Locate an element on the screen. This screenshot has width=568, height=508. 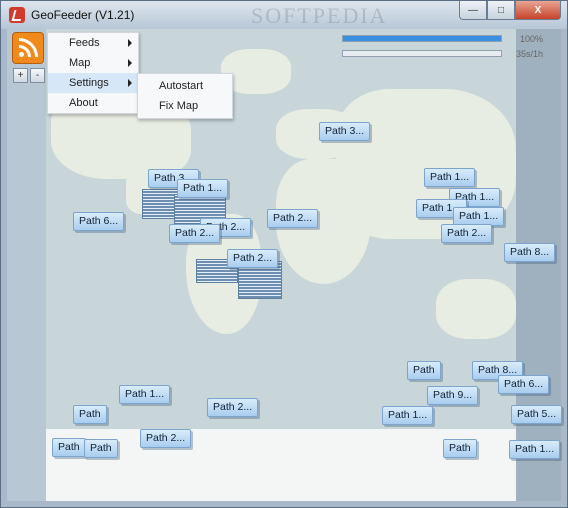
menu-item-feeds: Feeds is located at coordinates (93, 43).